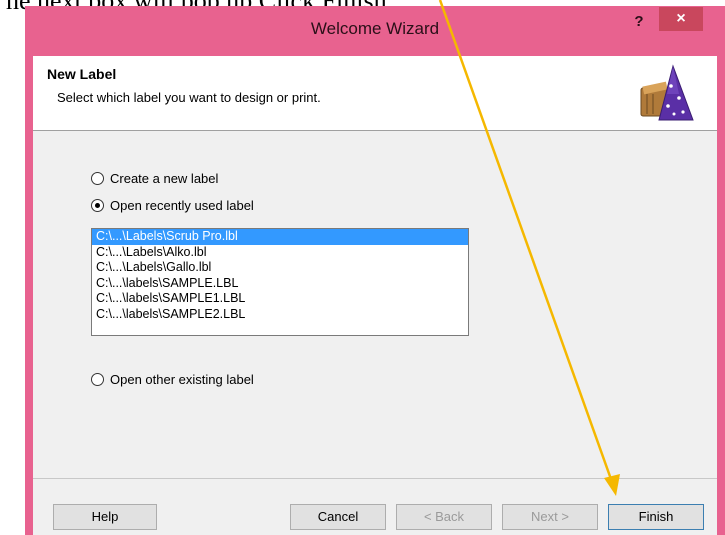 This screenshot has width=725, height=535. I want to click on option-label: Open recently used label, so click(182, 205).